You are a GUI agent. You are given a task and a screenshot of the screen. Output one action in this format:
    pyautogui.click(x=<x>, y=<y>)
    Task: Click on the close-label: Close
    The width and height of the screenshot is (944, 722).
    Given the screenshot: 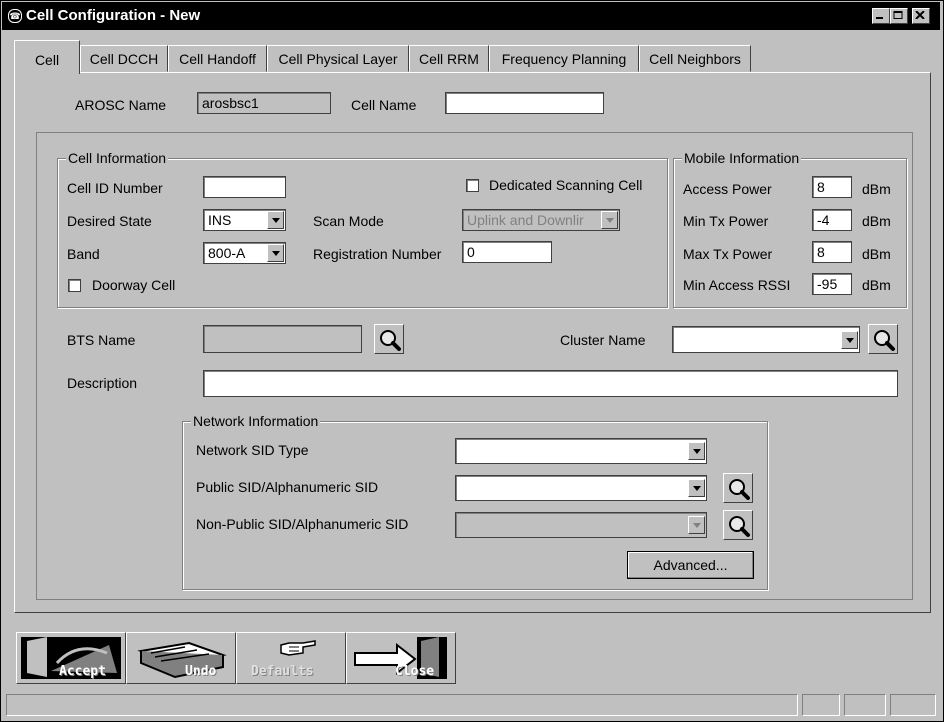 What is the action you would take?
    pyautogui.click(x=415, y=671)
    